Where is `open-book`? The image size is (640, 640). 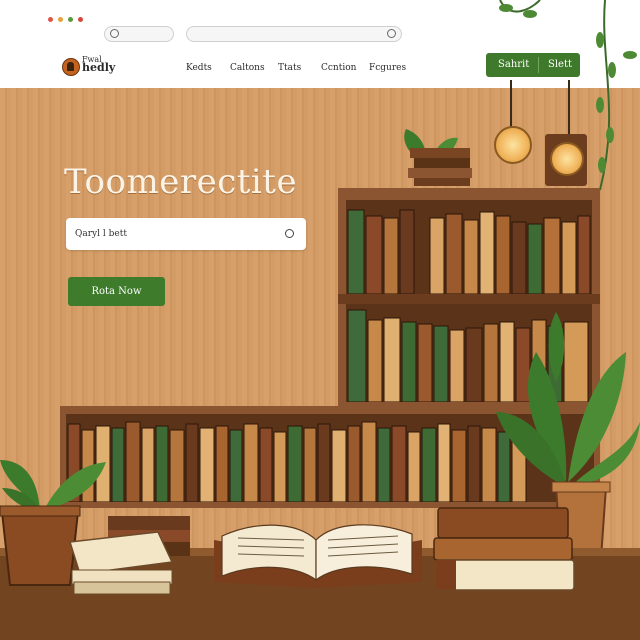
open-book is located at coordinates (318, 556).